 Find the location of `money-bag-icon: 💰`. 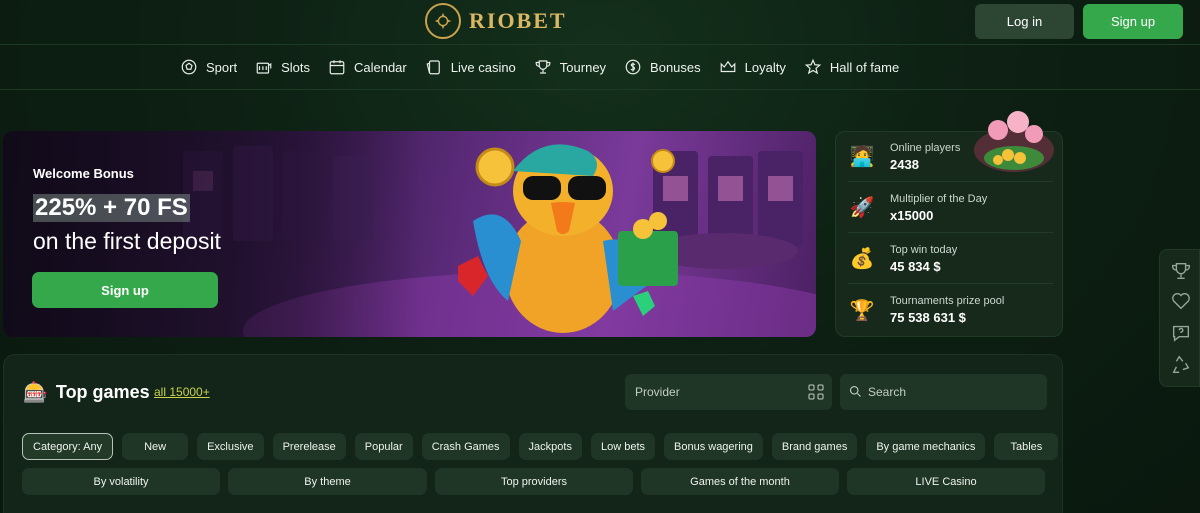

money-bag-icon: 💰 is located at coordinates (862, 259).